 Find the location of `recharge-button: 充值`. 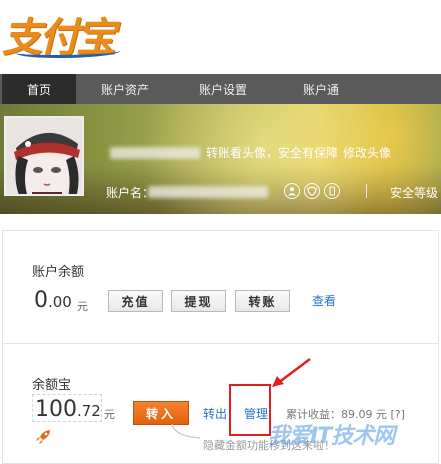

recharge-button: 充值 is located at coordinates (135, 301).